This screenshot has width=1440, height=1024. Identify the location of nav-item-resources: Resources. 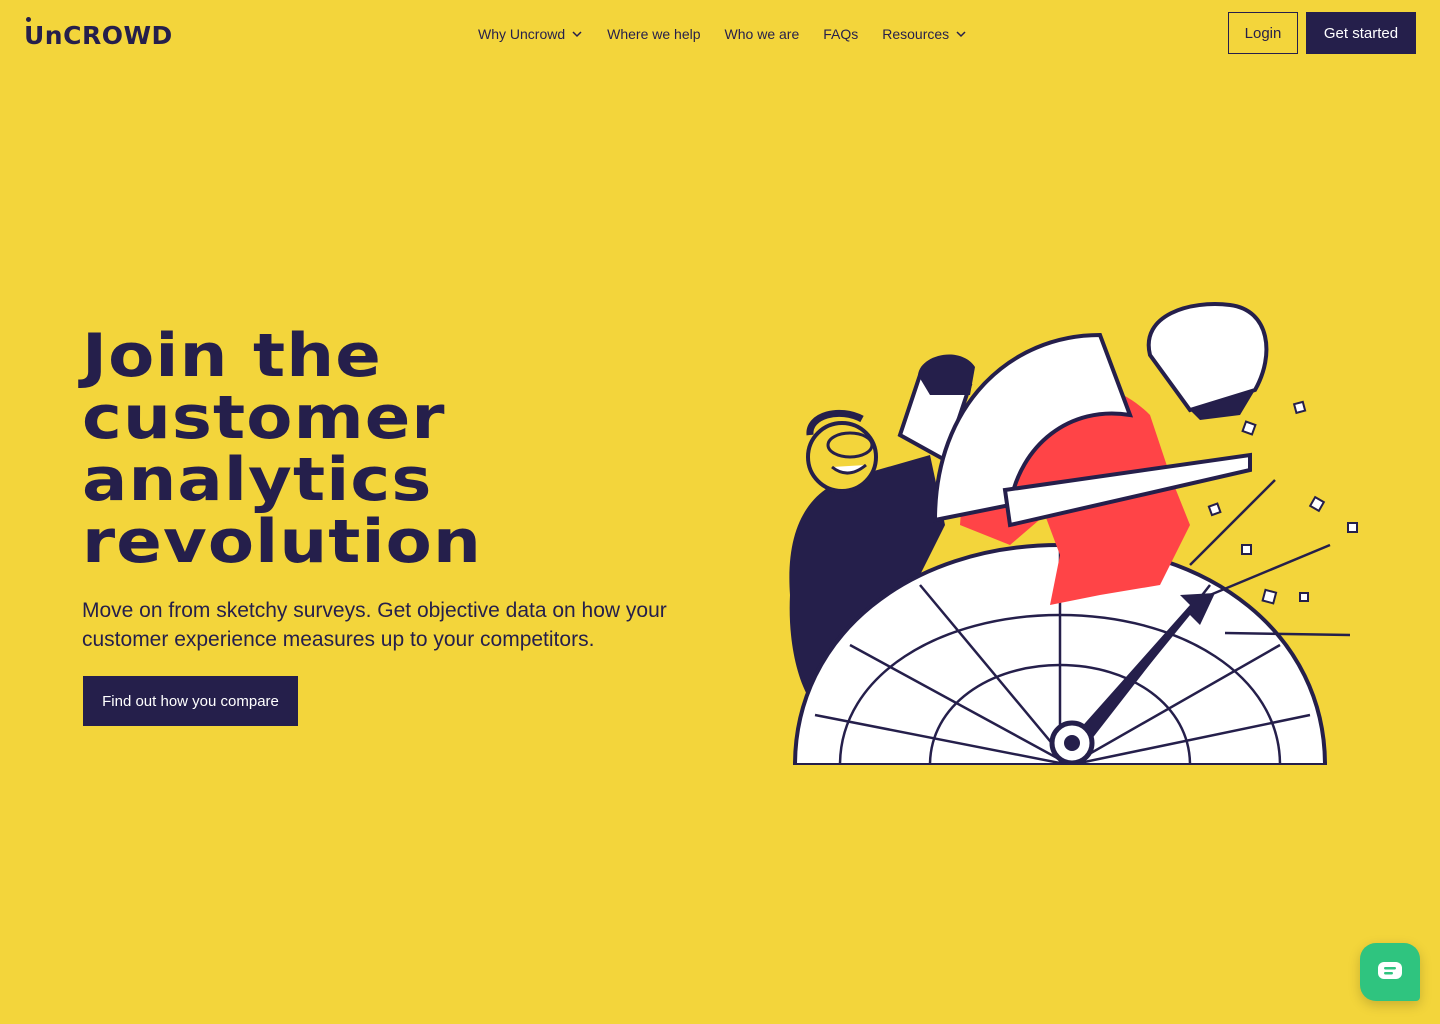
(924, 34).